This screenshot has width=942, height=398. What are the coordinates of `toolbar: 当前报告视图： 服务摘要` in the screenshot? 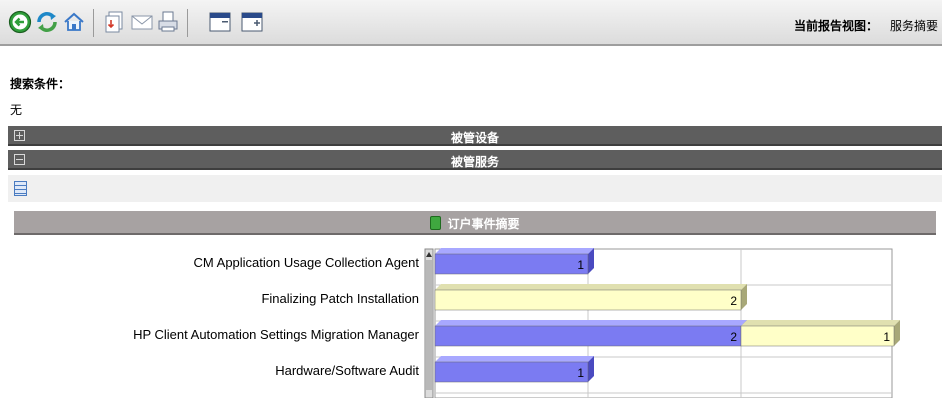 It's located at (471, 23).